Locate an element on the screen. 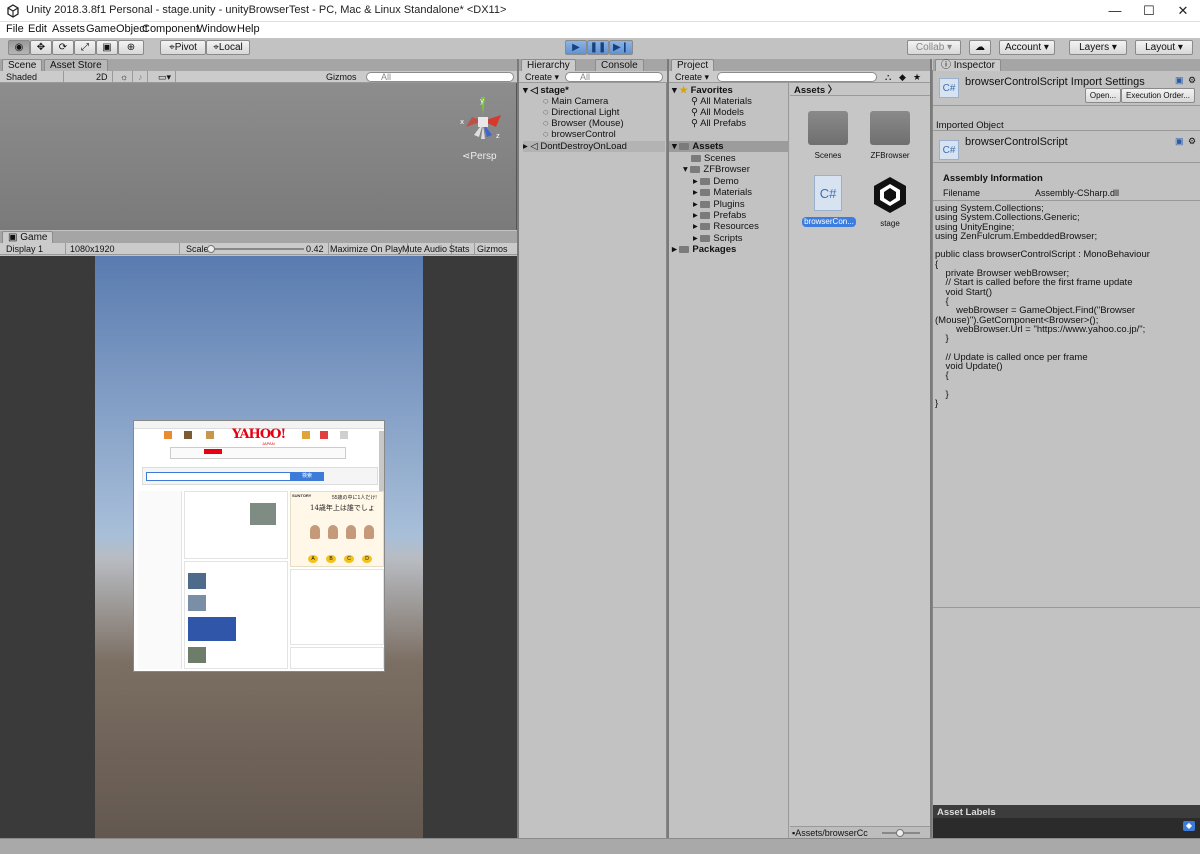  hierarchy-search-input: All is located at coordinates (614, 77).